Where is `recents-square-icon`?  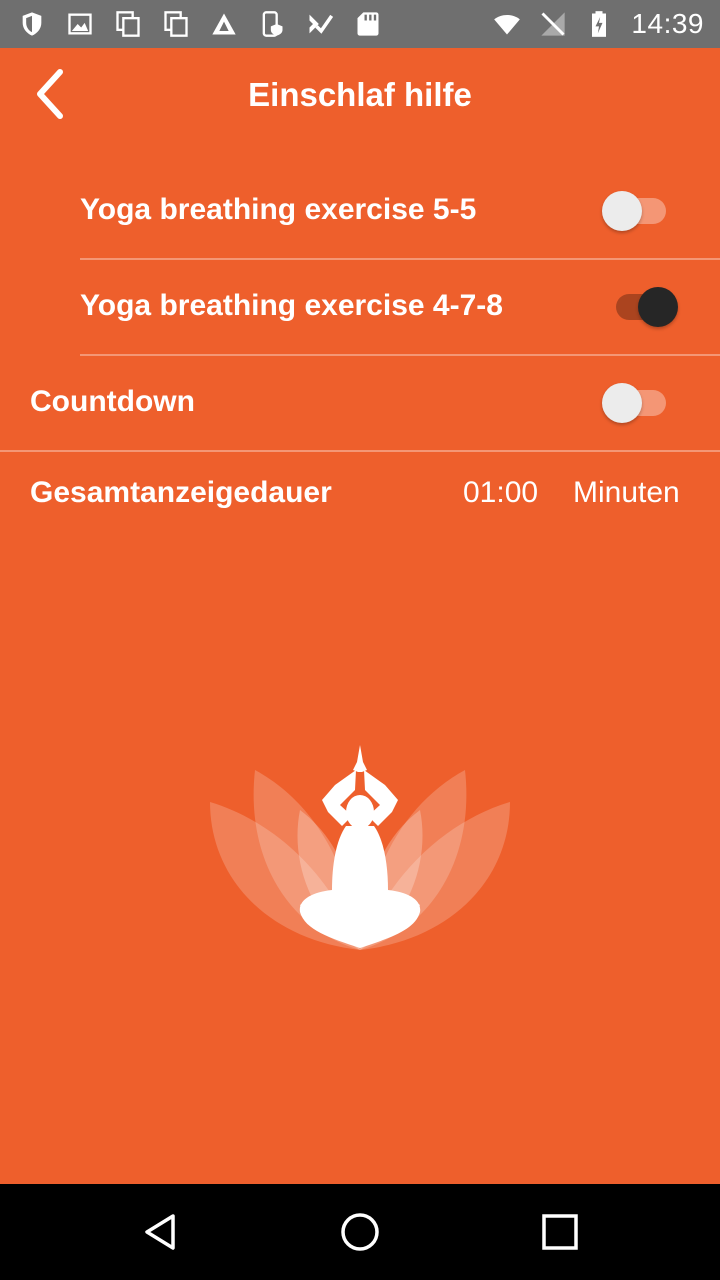
recents-square-icon is located at coordinates (560, 1232).